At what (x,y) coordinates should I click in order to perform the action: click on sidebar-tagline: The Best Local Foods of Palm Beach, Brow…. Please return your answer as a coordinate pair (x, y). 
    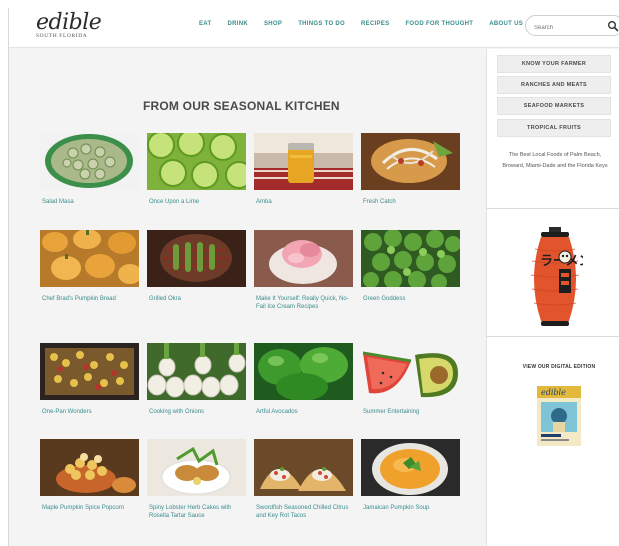
    Looking at the image, I should click on (555, 160).